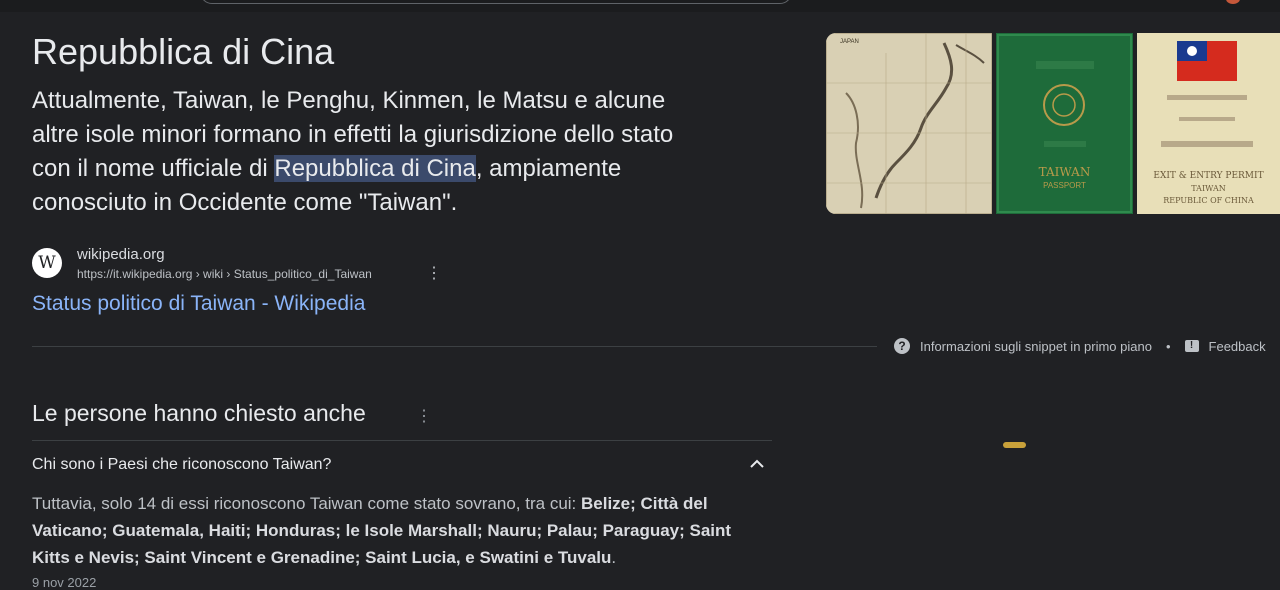 Image resolution: width=1280 pixels, height=590 pixels. What do you see at coordinates (121, 254) in the screenshot?
I see `site-name: wikipedia.org` at bounding box center [121, 254].